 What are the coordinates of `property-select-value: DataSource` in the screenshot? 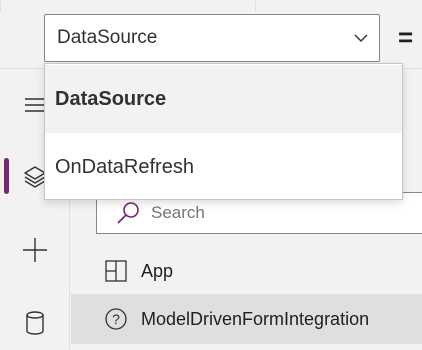 It's located at (107, 37).